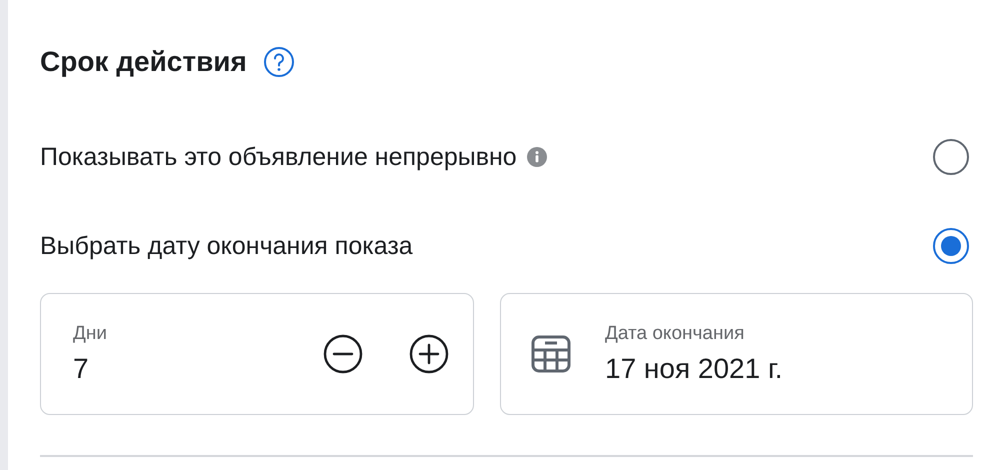 This screenshot has width=1000, height=470. I want to click on help-icon, so click(278, 62).